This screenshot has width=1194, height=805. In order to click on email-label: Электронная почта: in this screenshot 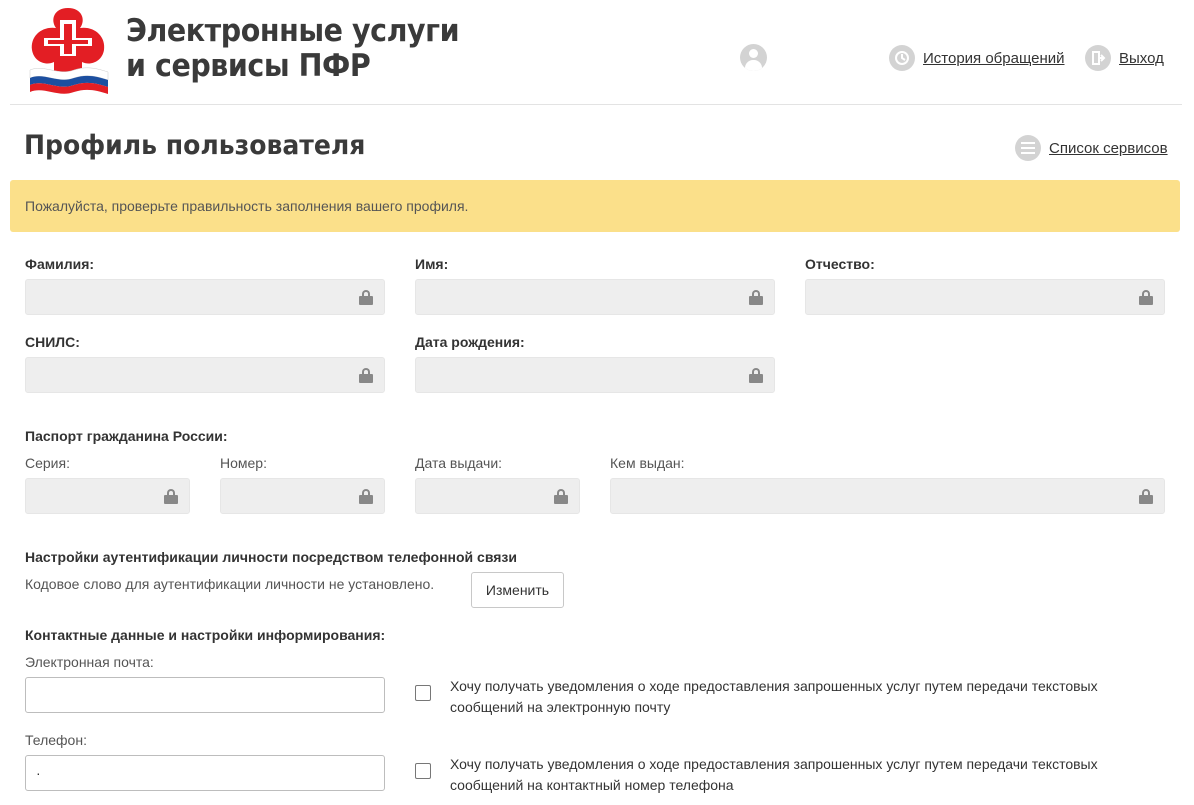, I will do `click(89, 662)`.